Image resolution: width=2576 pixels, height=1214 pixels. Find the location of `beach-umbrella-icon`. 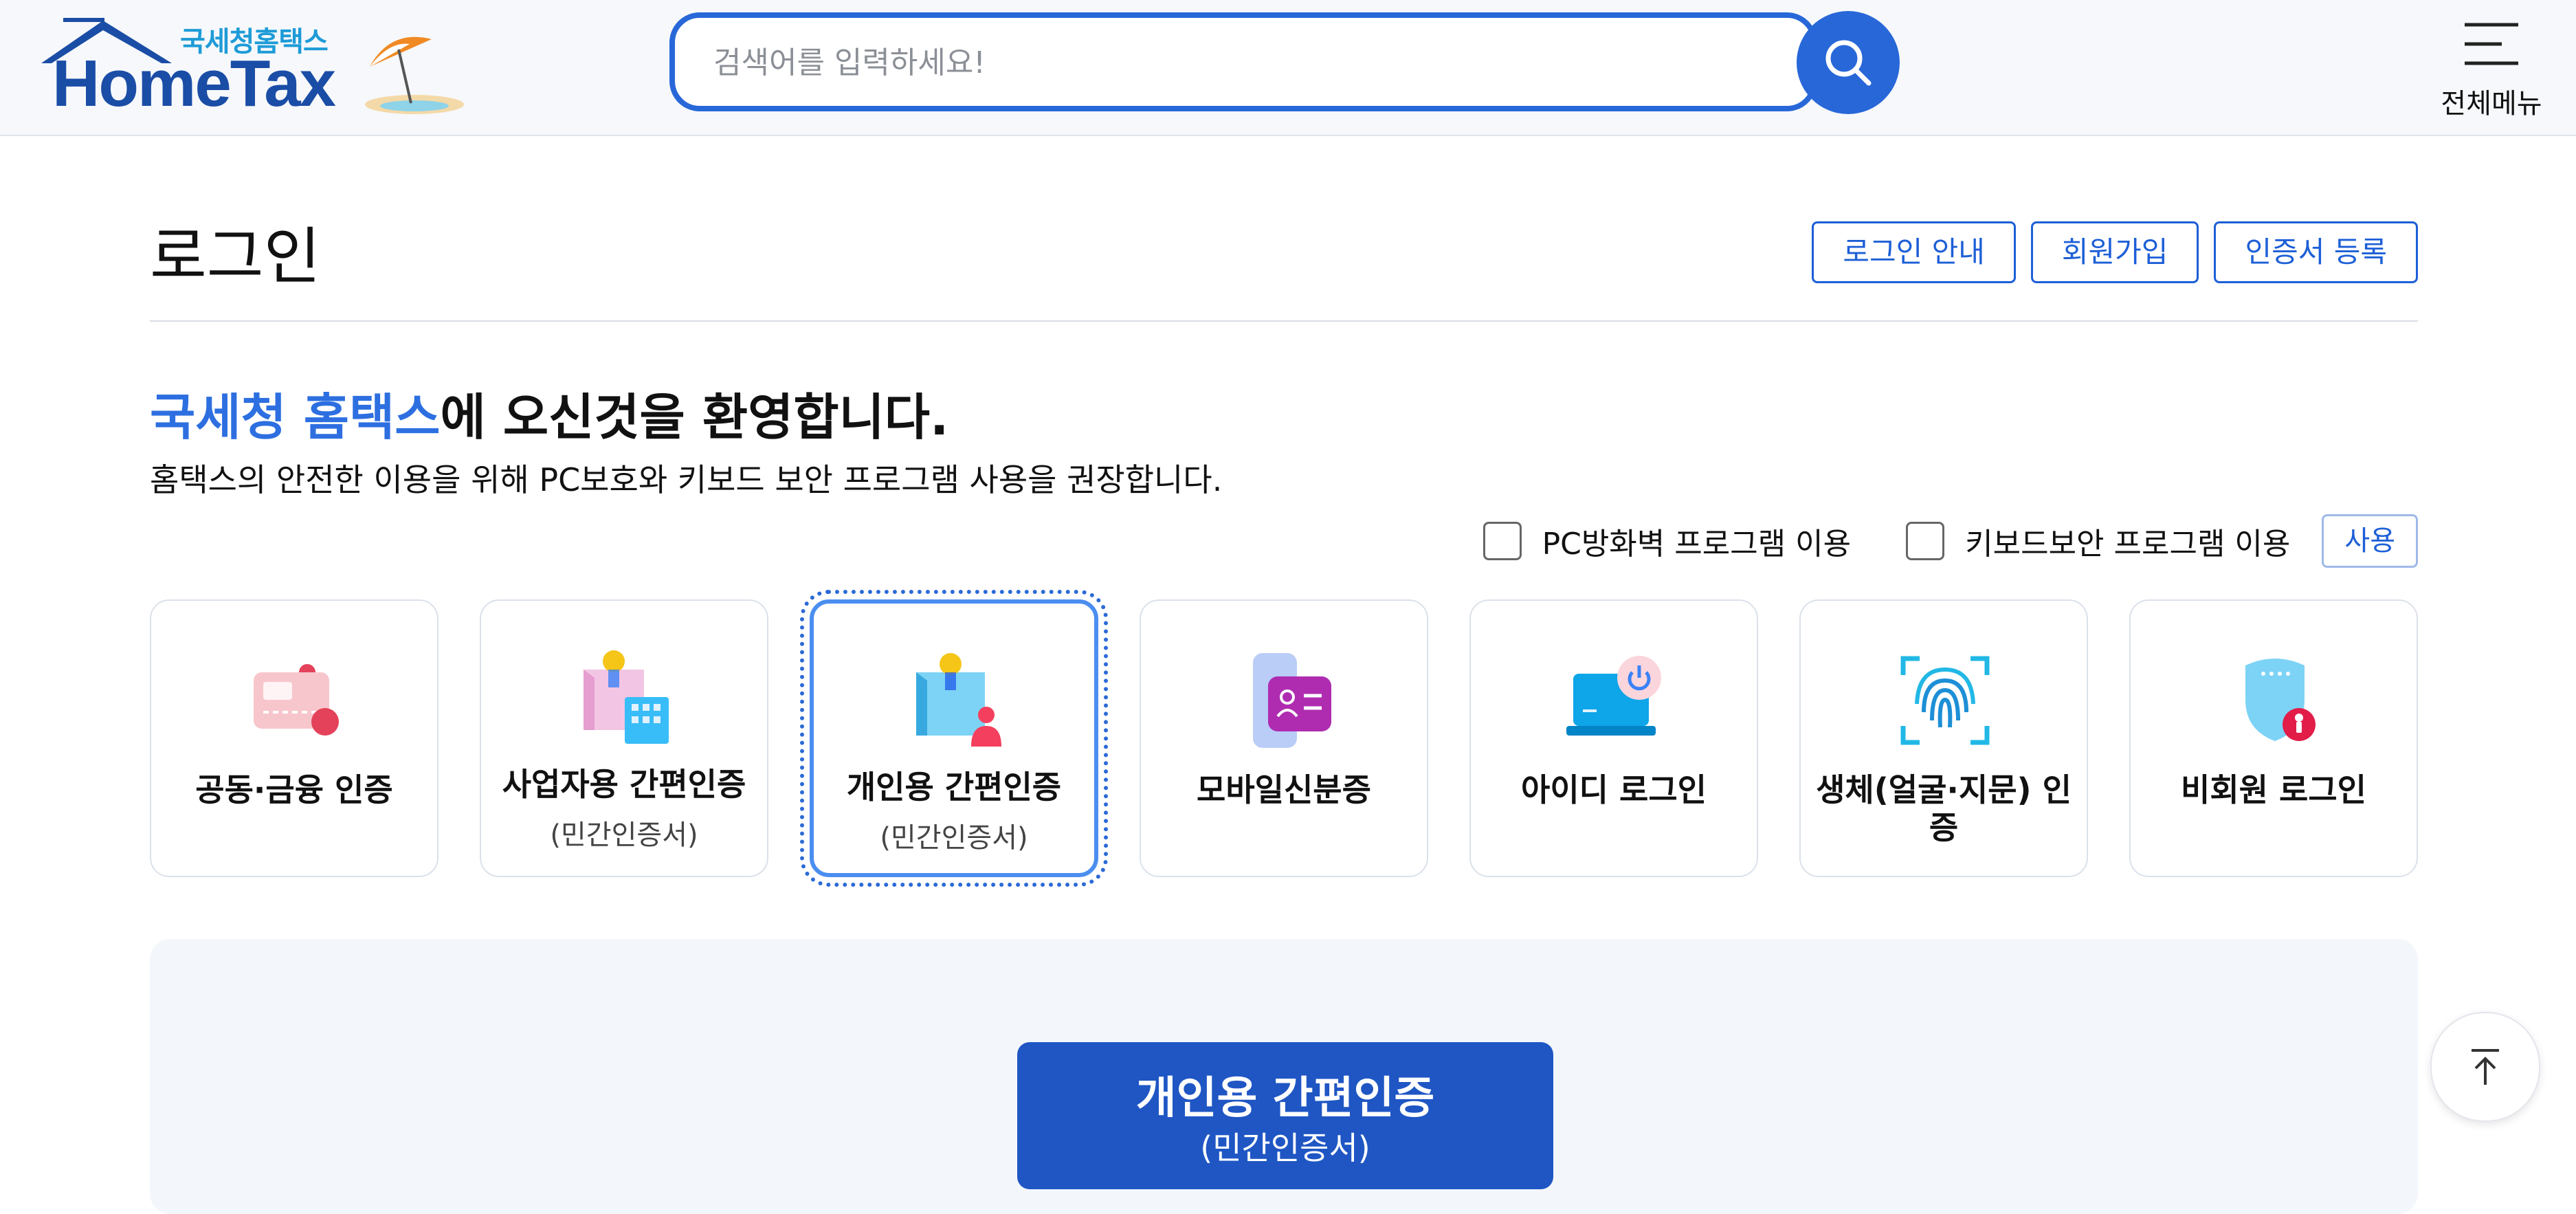

beach-umbrella-icon is located at coordinates (414, 75).